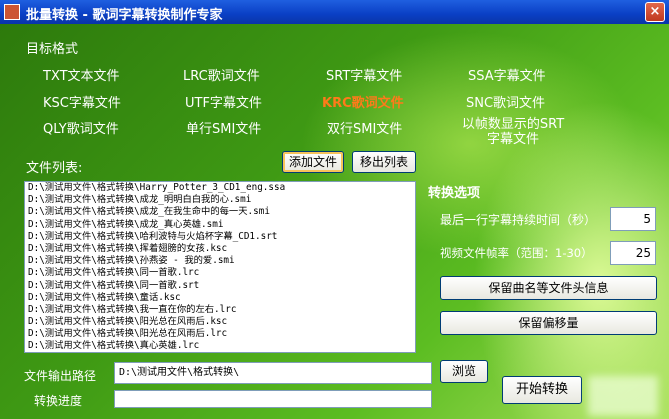  Describe the element at coordinates (220, 273) in the screenshot. I see `list-item: D:\测试用文件\格式转换\同一首歌.lrc` at that location.